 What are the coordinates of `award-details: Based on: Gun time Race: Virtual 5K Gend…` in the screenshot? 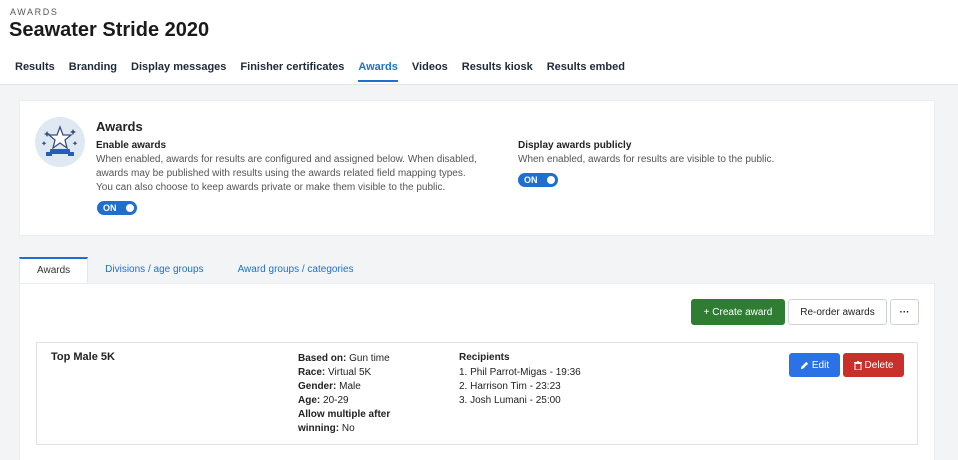 It's located at (344, 394).